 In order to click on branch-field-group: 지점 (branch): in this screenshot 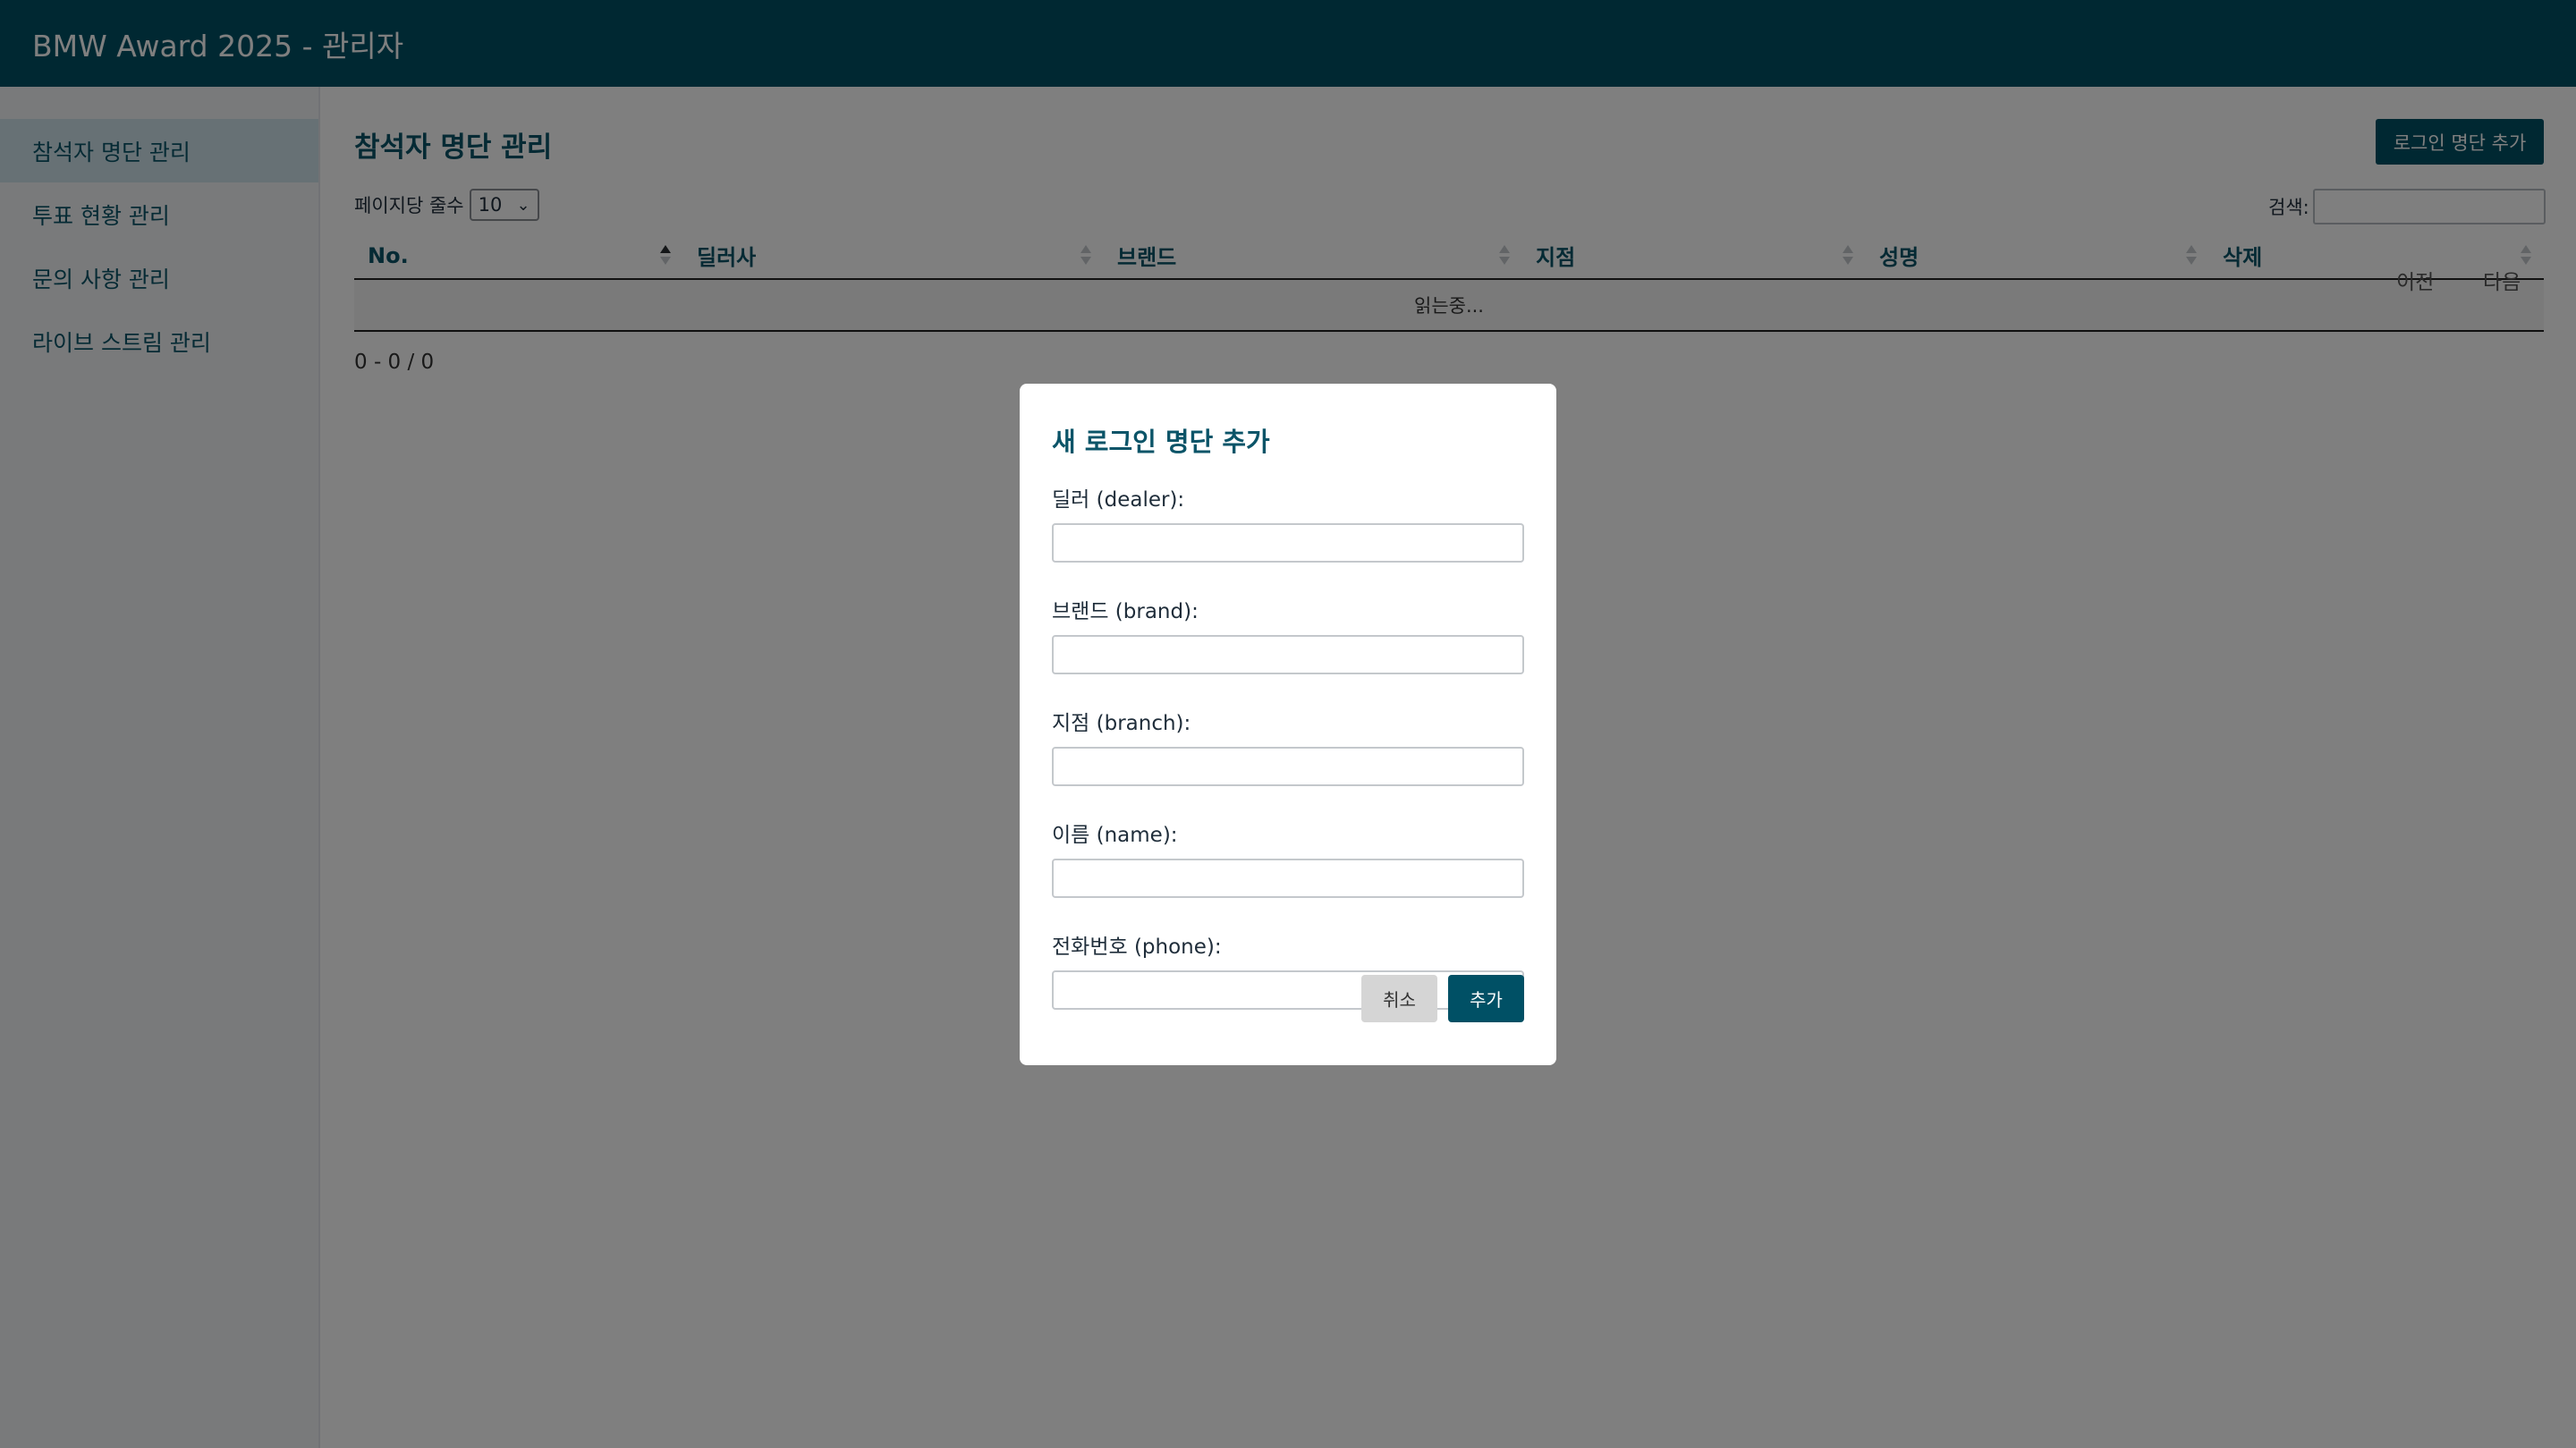, I will do `click(1288, 746)`.